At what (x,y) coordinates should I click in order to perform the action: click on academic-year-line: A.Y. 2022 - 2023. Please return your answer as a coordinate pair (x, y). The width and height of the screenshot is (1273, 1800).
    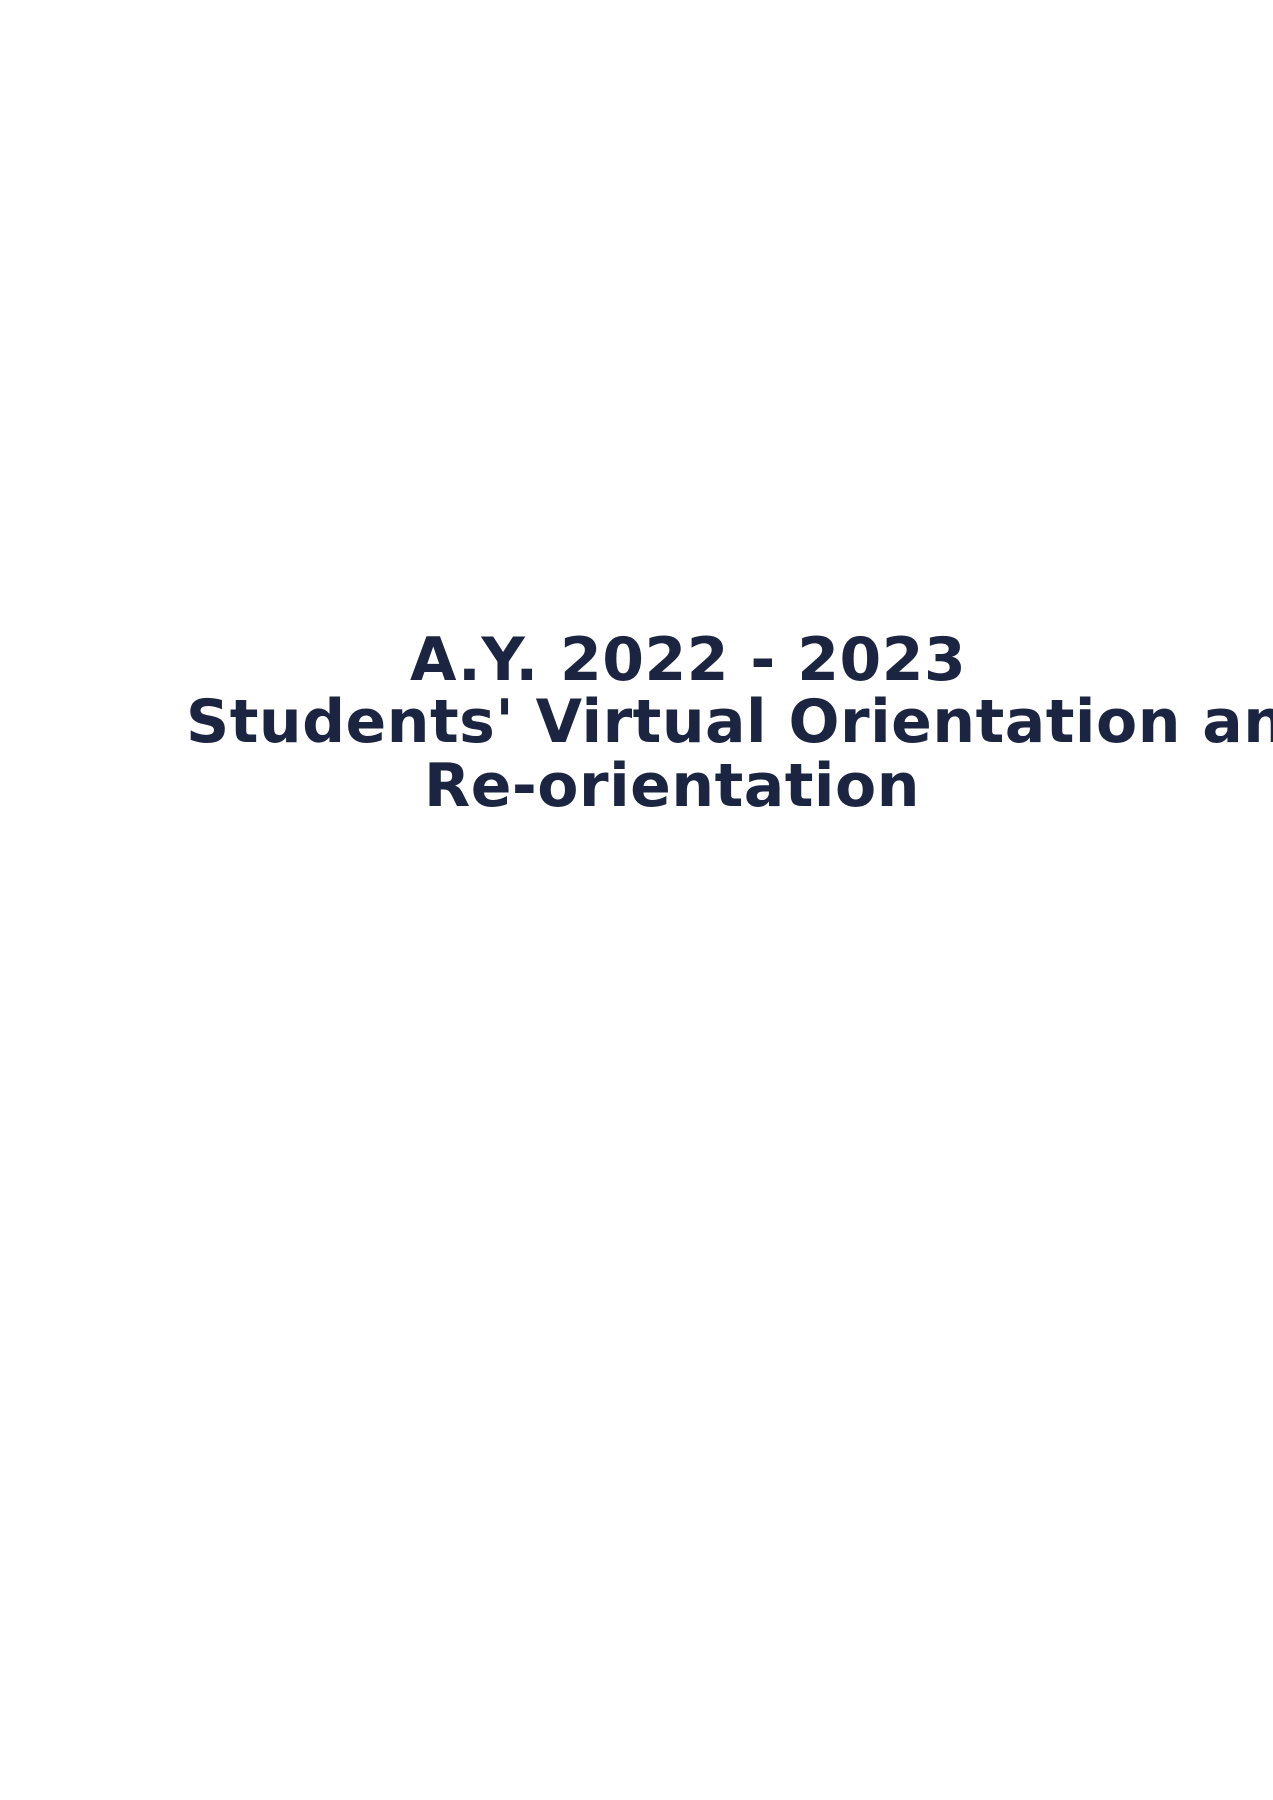
    Looking at the image, I should click on (688, 660).